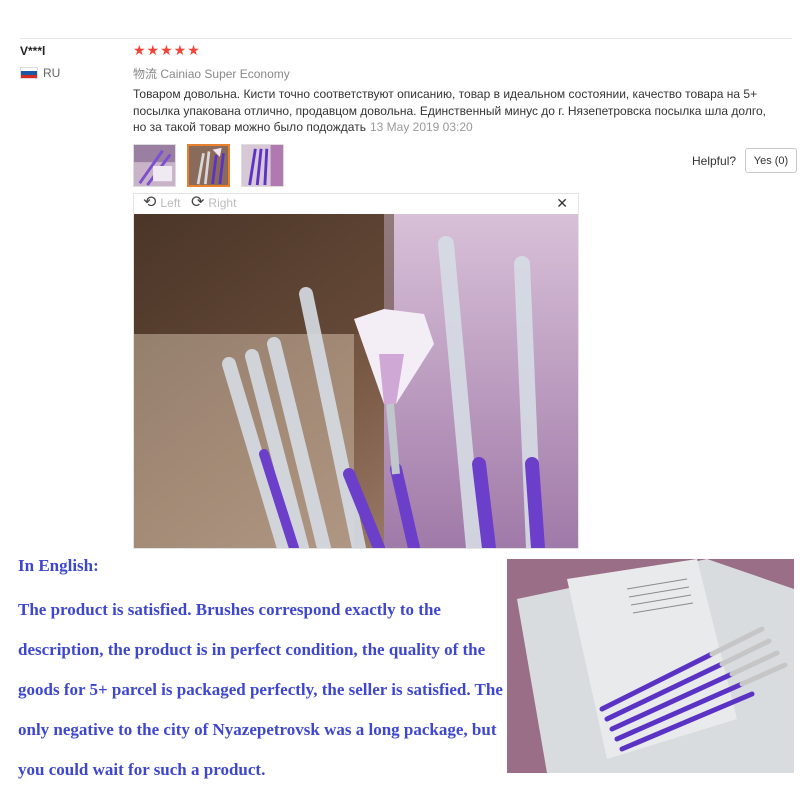  What do you see at coordinates (40, 73) in the screenshot?
I see `reviewer-country: RU` at bounding box center [40, 73].